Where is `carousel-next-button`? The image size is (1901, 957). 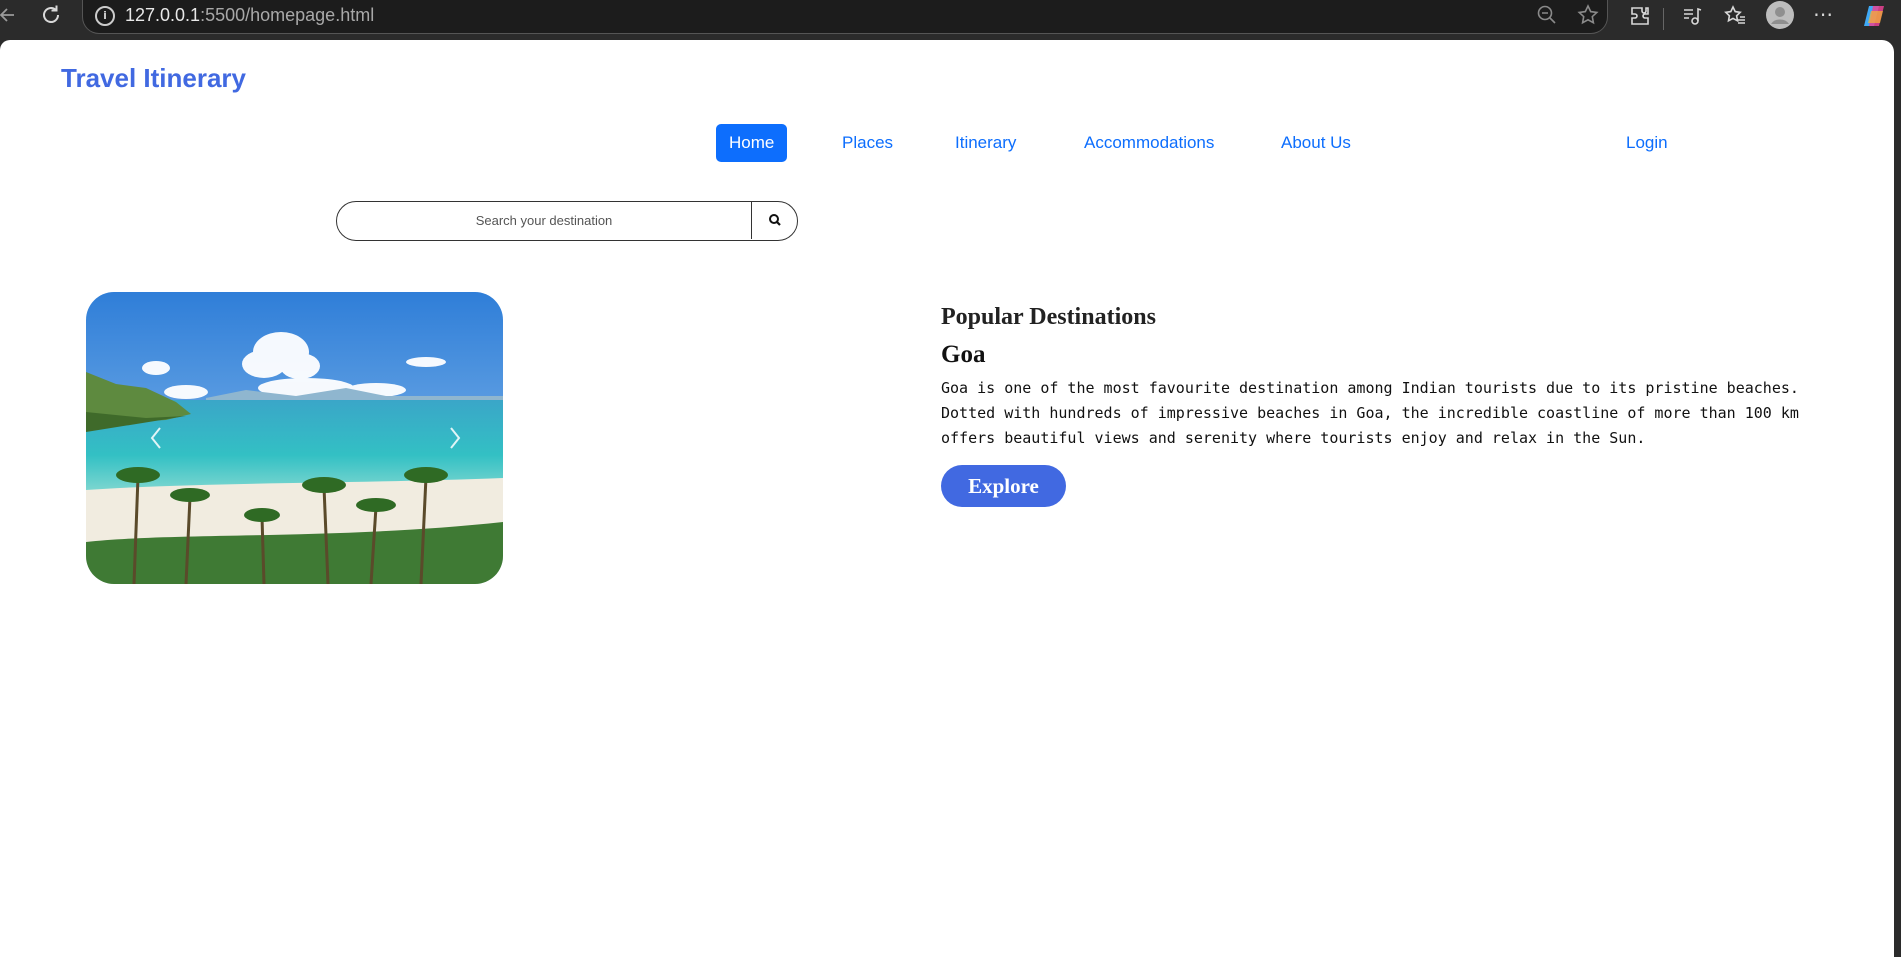
carousel-next-button is located at coordinates (455, 438).